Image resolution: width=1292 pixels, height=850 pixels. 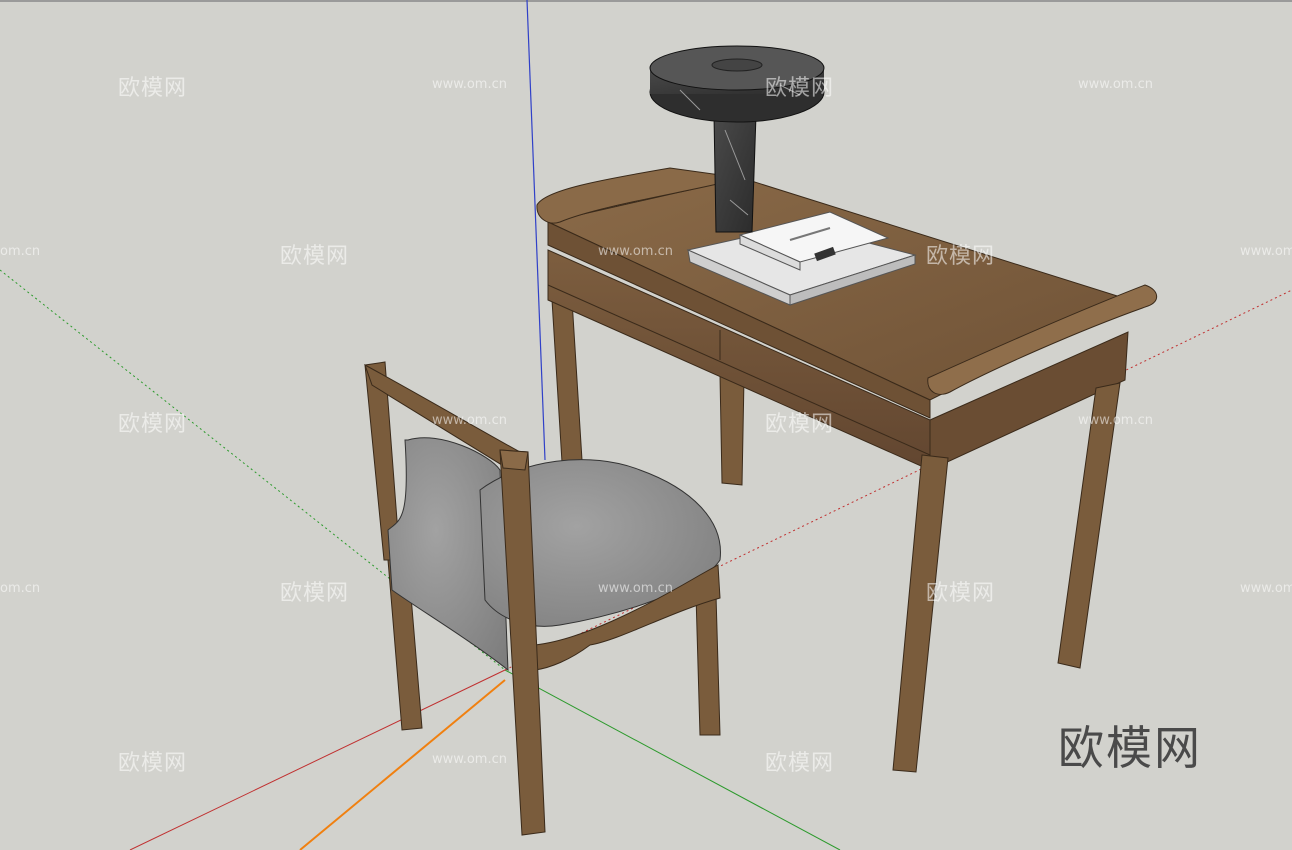 I want to click on blue-axis, so click(x=536, y=230).